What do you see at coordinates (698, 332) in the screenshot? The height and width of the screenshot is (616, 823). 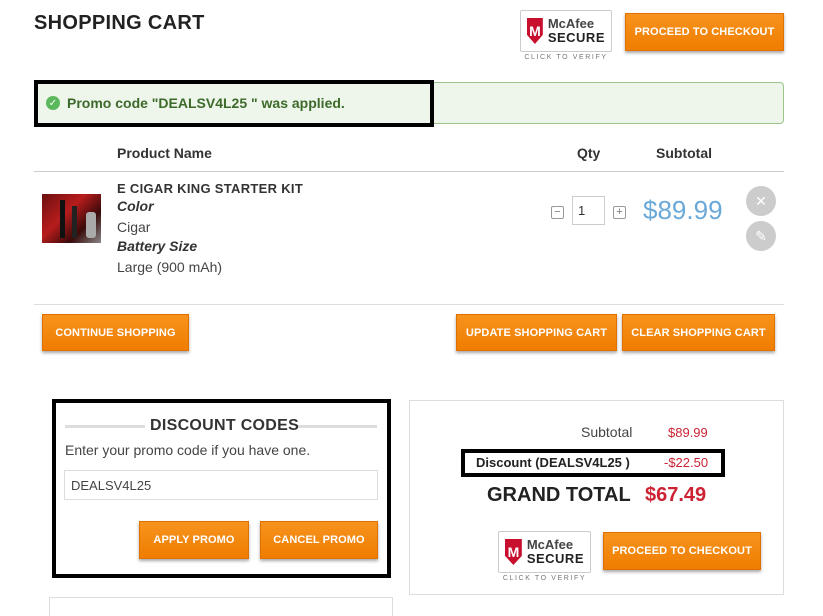 I see `clear-cart-button: CLEAR SHOPPING CART` at bounding box center [698, 332].